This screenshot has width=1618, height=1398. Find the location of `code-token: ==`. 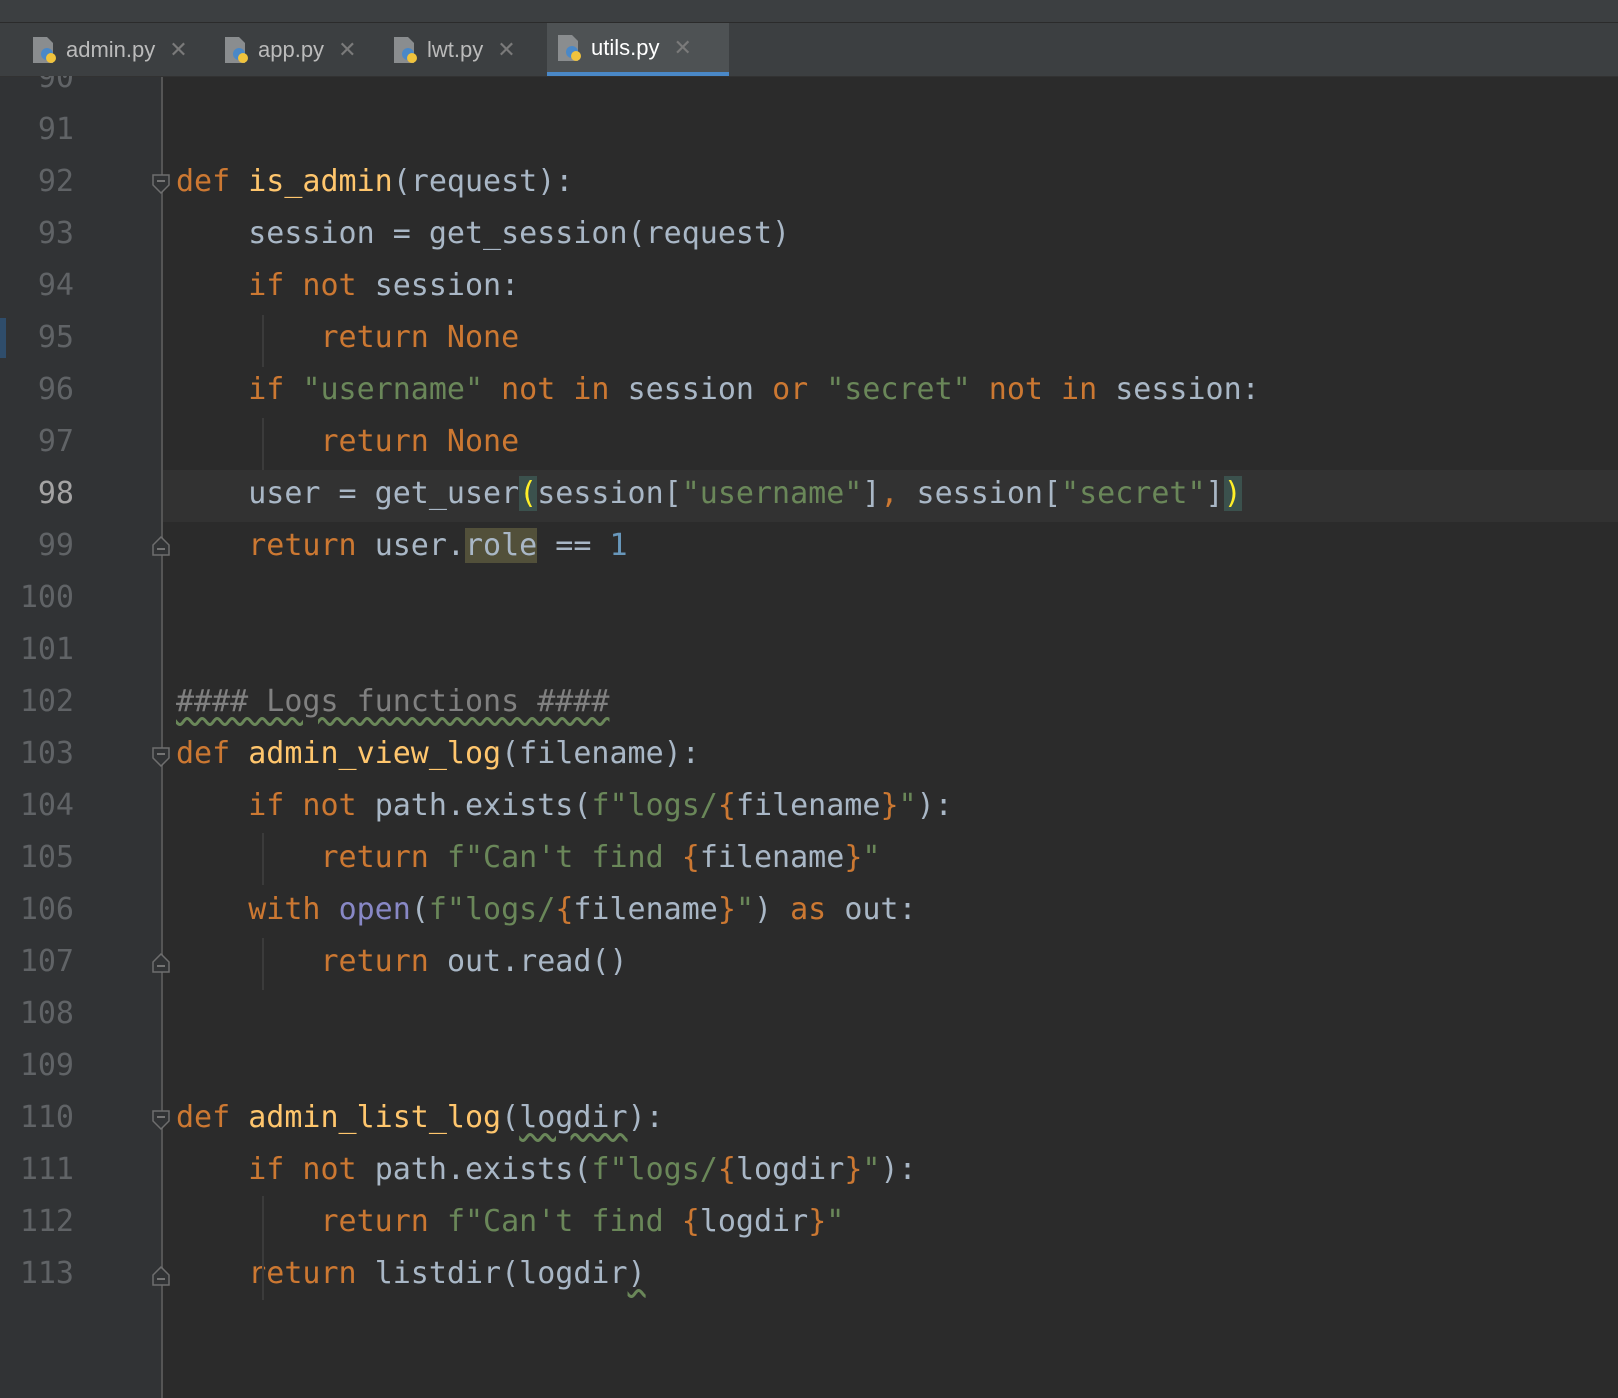

code-token: == is located at coordinates (573, 545).